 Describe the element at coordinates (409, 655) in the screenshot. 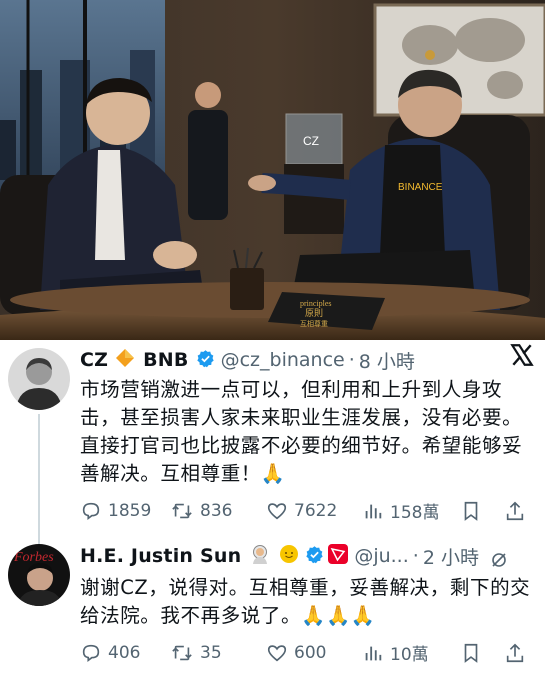

I see `views-count: 10萬` at that location.